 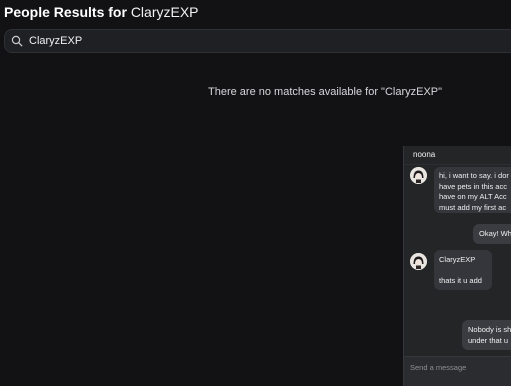 I want to click on page-title: People Results for ClaryzEXP, so click(x=101, y=12).